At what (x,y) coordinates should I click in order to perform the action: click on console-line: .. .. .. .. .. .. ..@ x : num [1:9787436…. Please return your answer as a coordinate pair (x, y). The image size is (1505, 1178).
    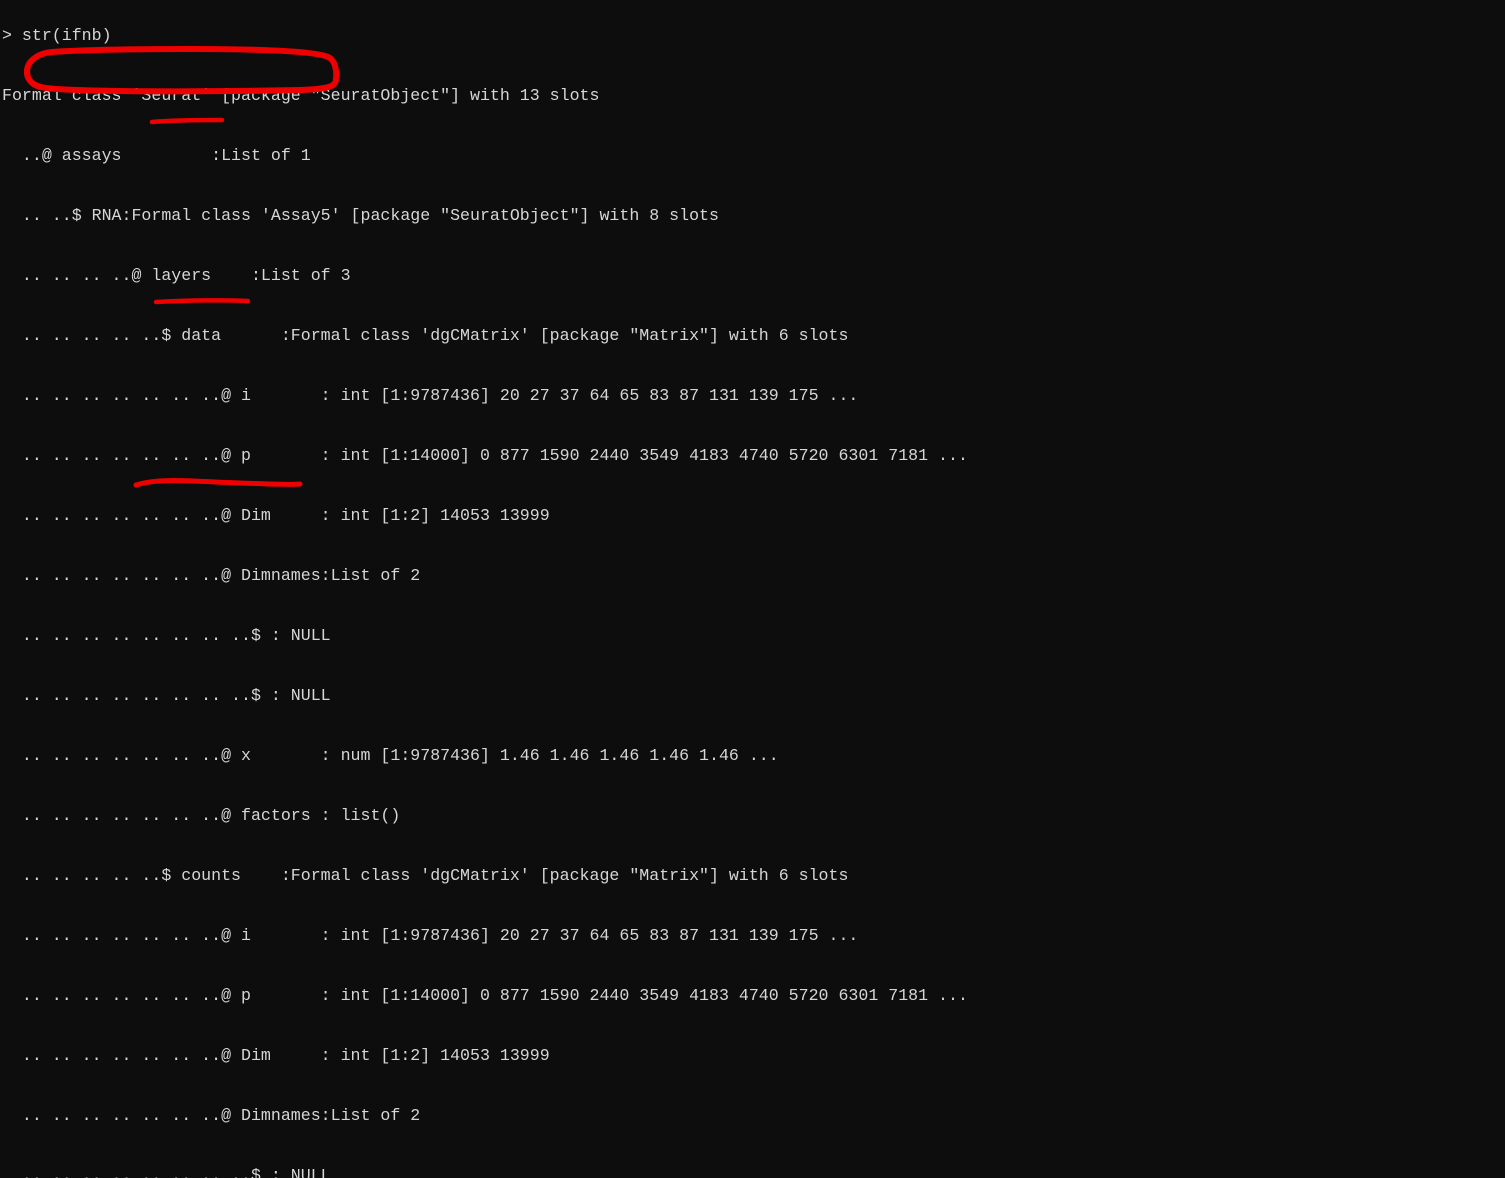
    Looking at the image, I should click on (390, 755).